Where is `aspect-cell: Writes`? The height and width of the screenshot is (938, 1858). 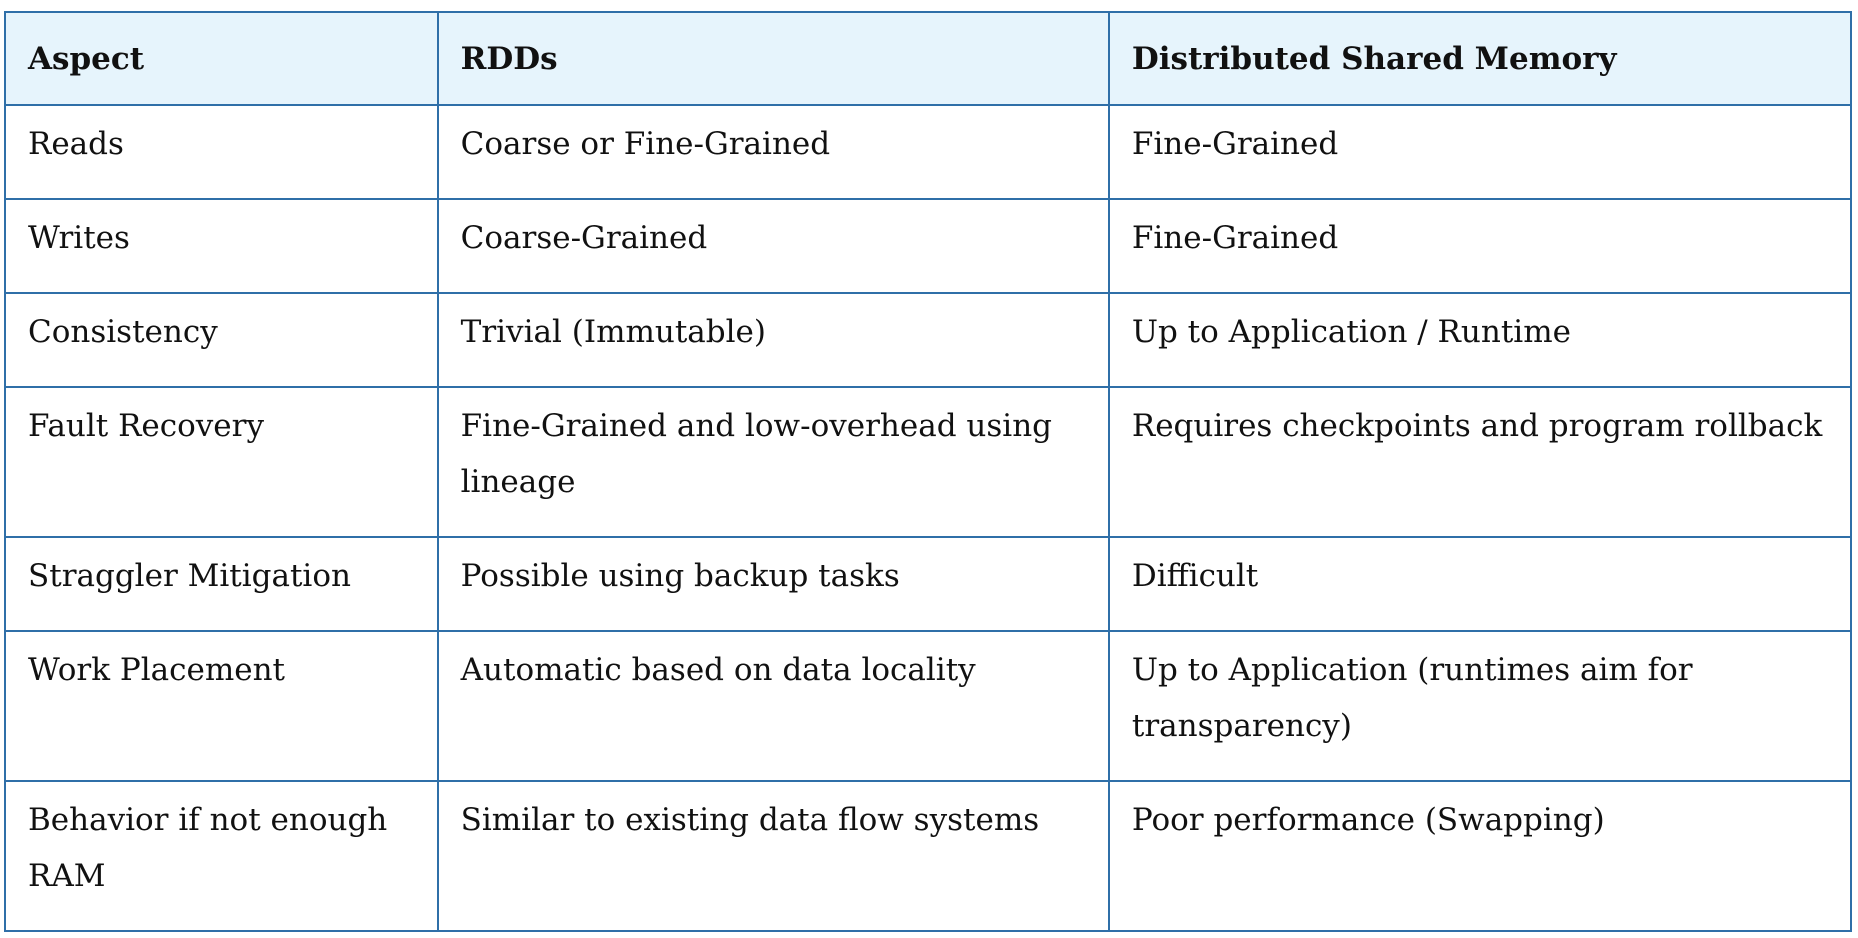 aspect-cell: Writes is located at coordinates (221, 246).